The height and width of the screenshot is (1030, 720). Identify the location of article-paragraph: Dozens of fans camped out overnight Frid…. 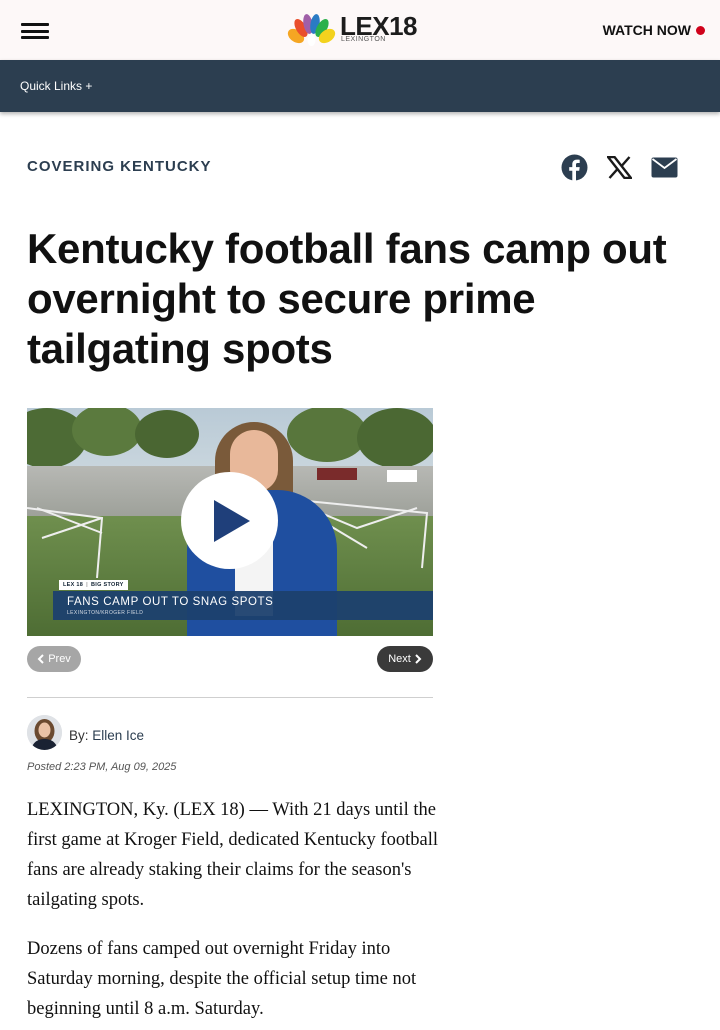
(222, 979).